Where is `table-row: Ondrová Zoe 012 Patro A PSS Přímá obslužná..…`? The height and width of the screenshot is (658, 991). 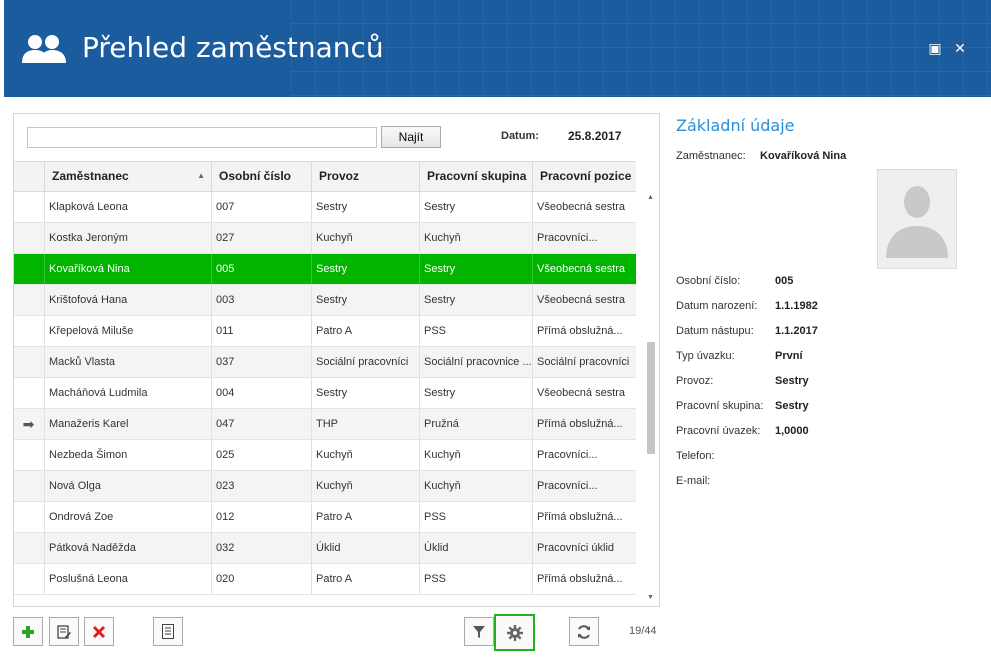
table-row: Ondrová Zoe 012 Patro A PSS Přímá obslužná..… is located at coordinates (325, 517).